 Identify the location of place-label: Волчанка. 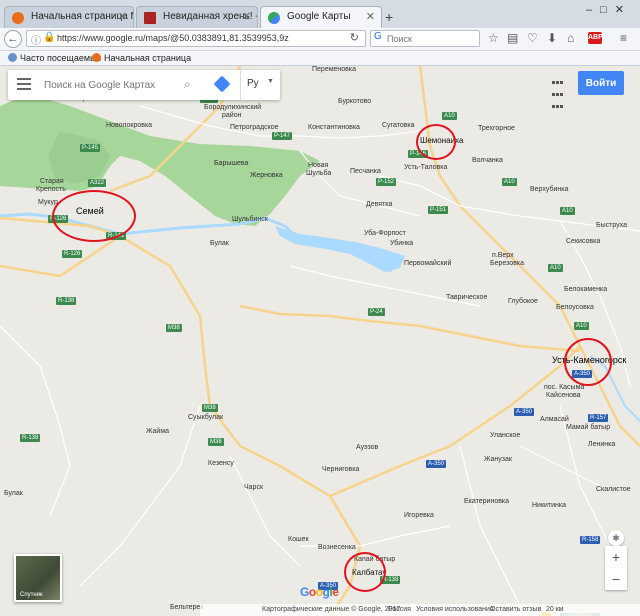
(487, 160).